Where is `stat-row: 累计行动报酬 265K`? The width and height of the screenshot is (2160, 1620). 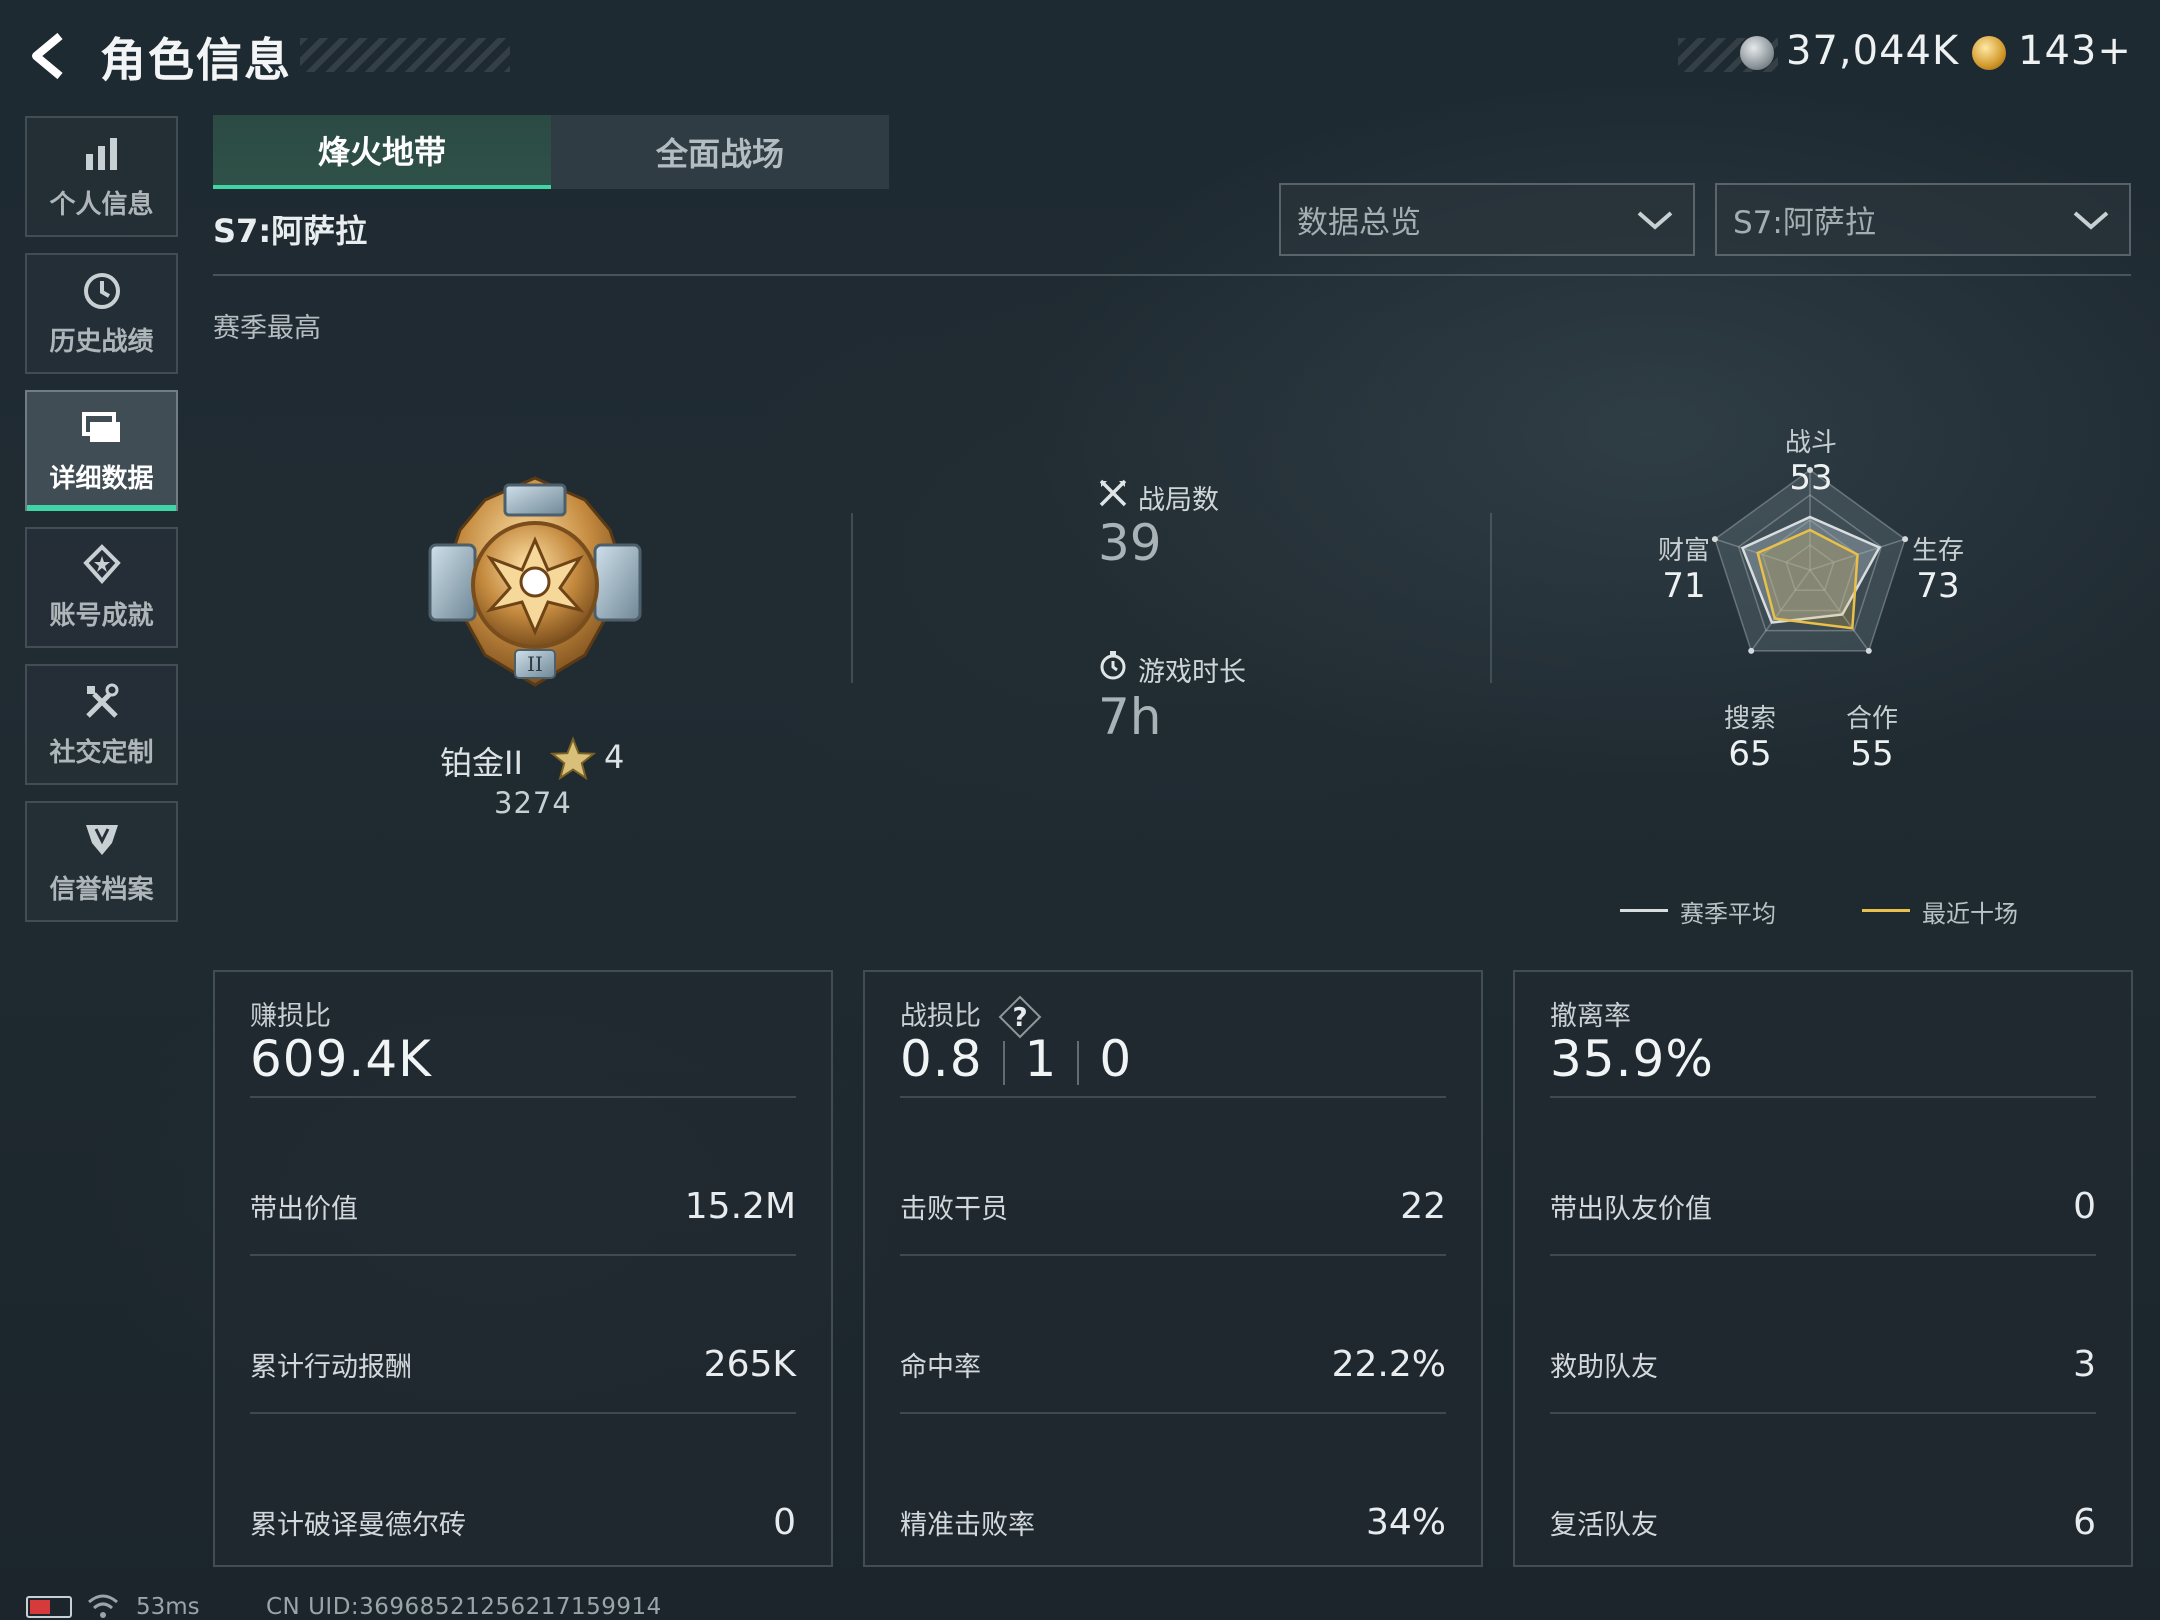 stat-row: 累计行动报酬 265K is located at coordinates (523, 1364).